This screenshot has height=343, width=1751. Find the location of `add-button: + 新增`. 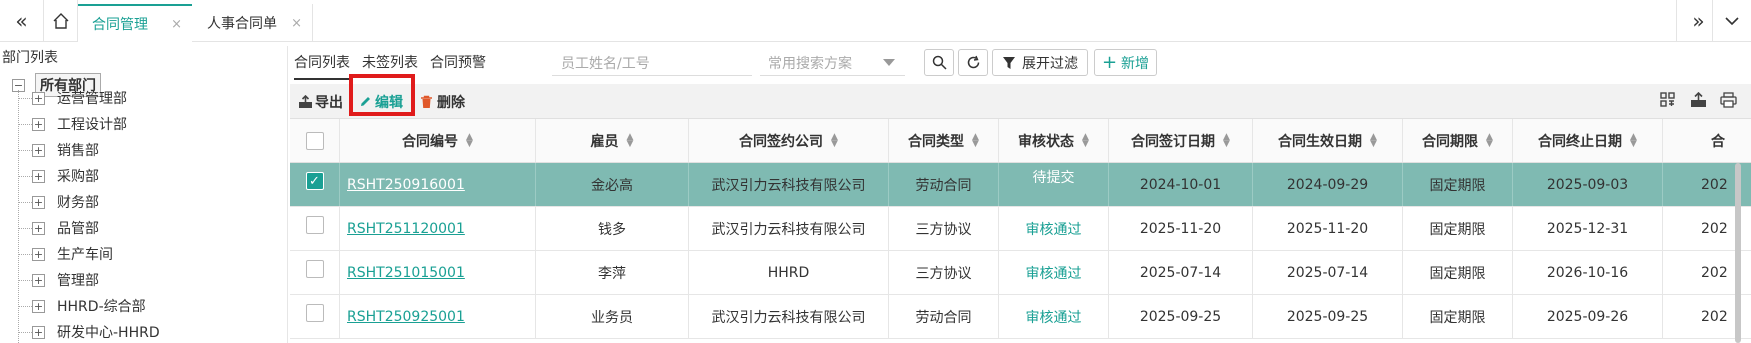

add-button: + 新增 is located at coordinates (1125, 62).